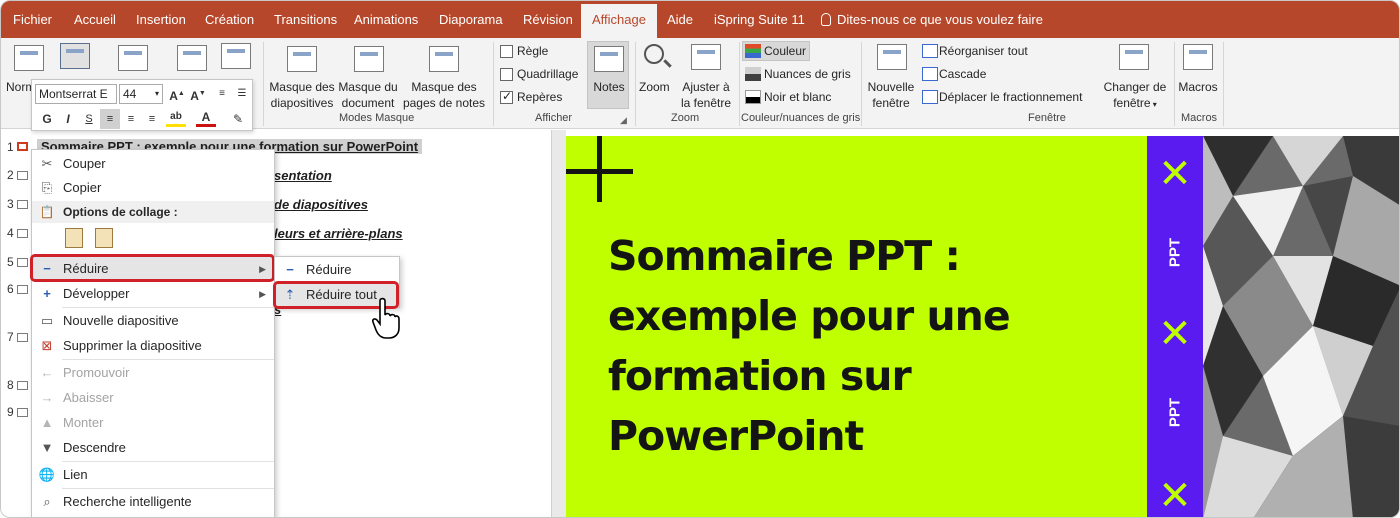 This screenshot has width=1400, height=518. I want to click on font-size-field: 44 ▾, so click(141, 94).